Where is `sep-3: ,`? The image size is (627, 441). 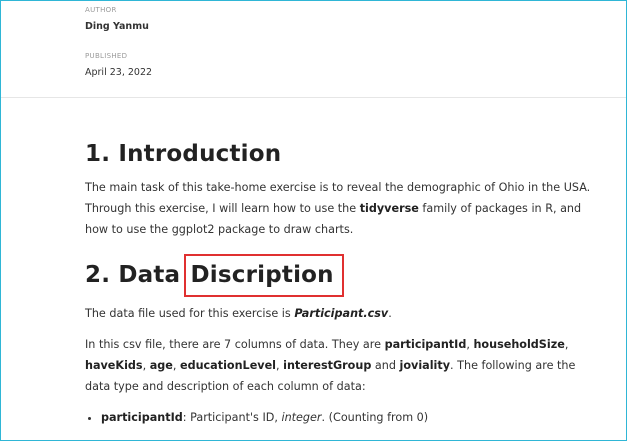 sep-3: , is located at coordinates (146, 365).